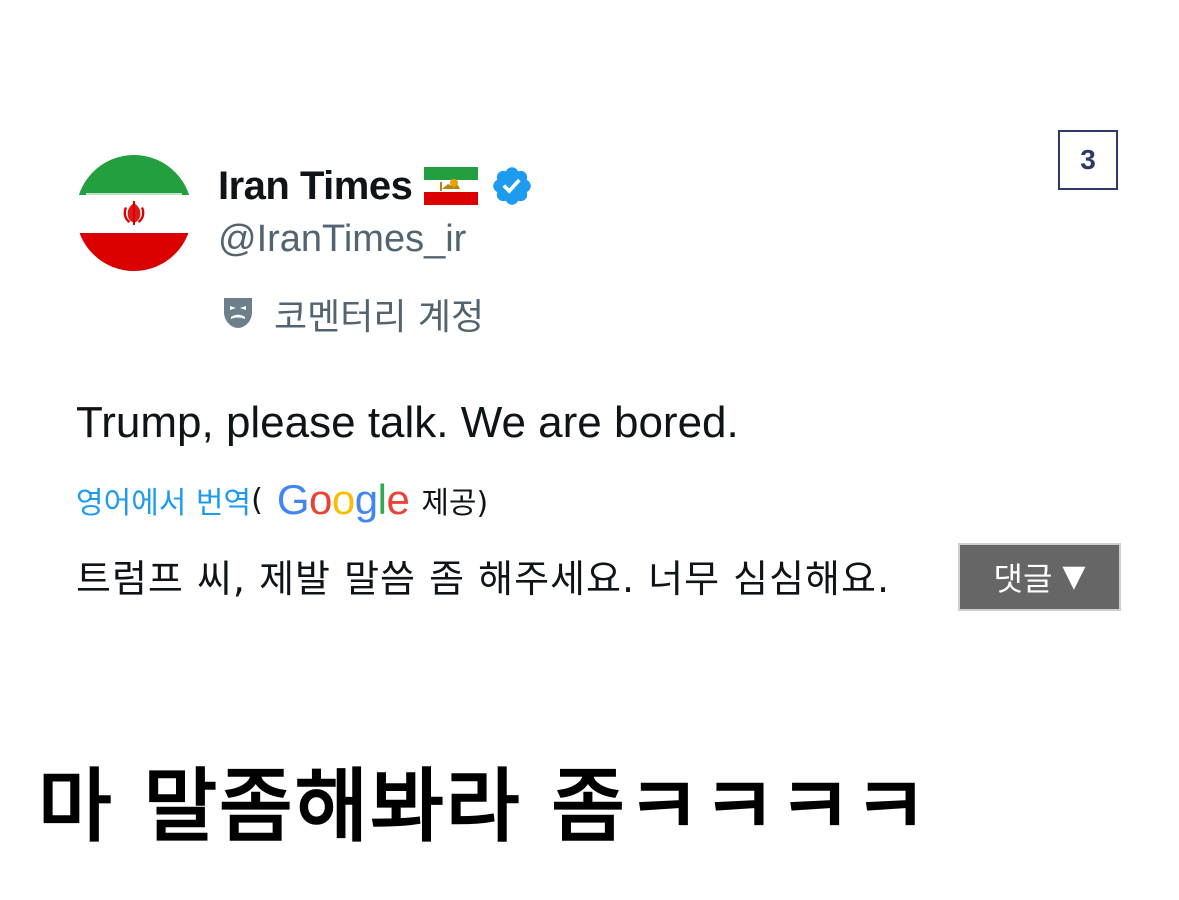 This screenshot has height=900, width=1179. I want to click on comment-toggle-button: 댓글 ▼, so click(1039, 577).